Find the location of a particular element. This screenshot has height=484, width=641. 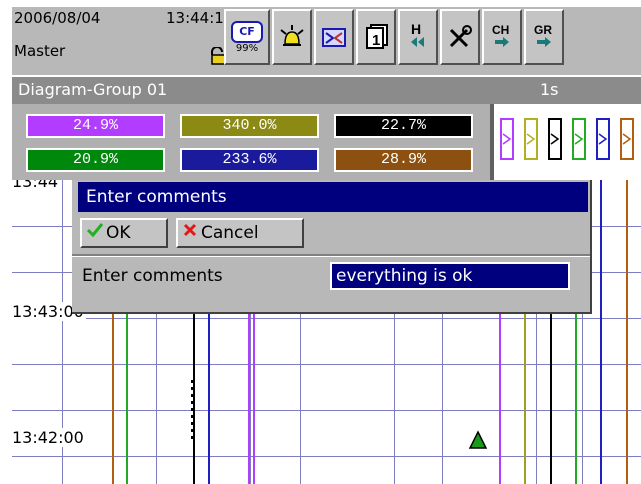

channel-button: CH is located at coordinates (502, 37).